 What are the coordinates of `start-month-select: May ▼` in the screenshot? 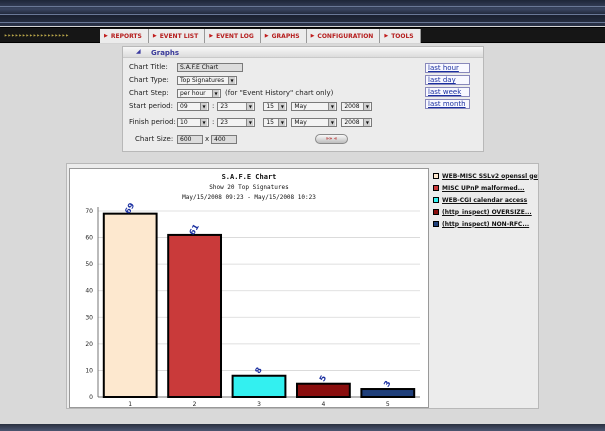 It's located at (314, 106).